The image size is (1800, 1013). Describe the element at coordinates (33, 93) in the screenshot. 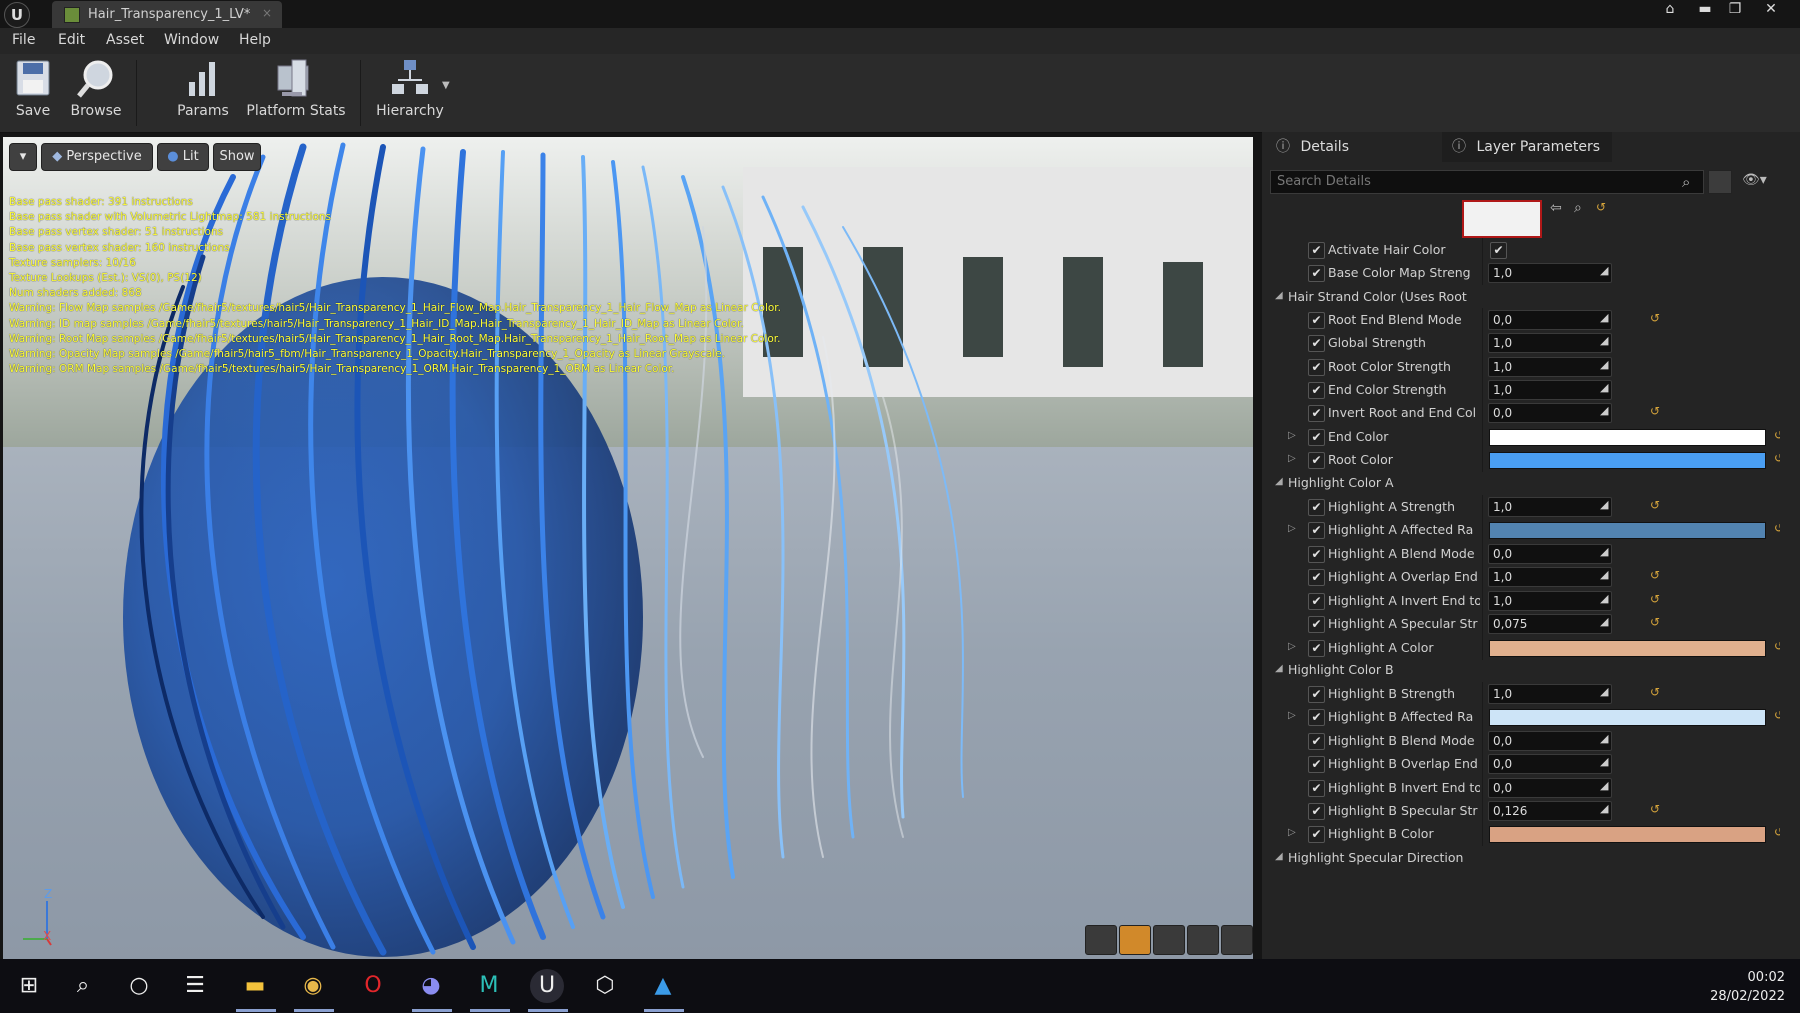

I see `save-button: Save` at that location.